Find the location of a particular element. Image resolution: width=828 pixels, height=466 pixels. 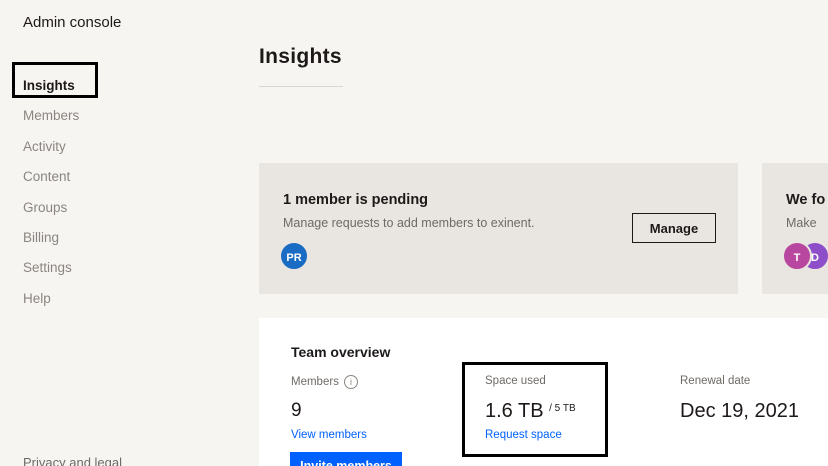

page-title: Insights is located at coordinates (300, 56).